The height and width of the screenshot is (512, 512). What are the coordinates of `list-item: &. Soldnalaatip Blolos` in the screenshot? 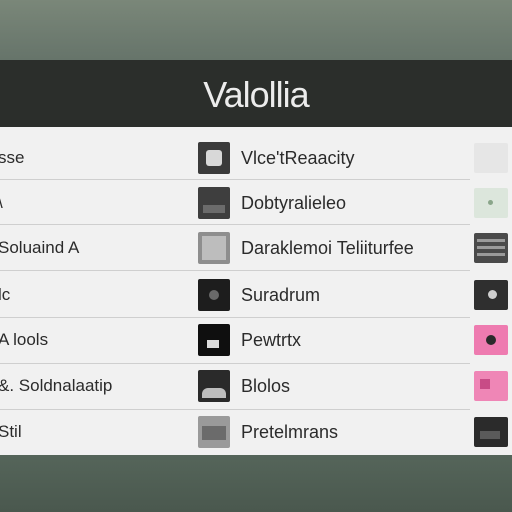 It's located at (256, 386).